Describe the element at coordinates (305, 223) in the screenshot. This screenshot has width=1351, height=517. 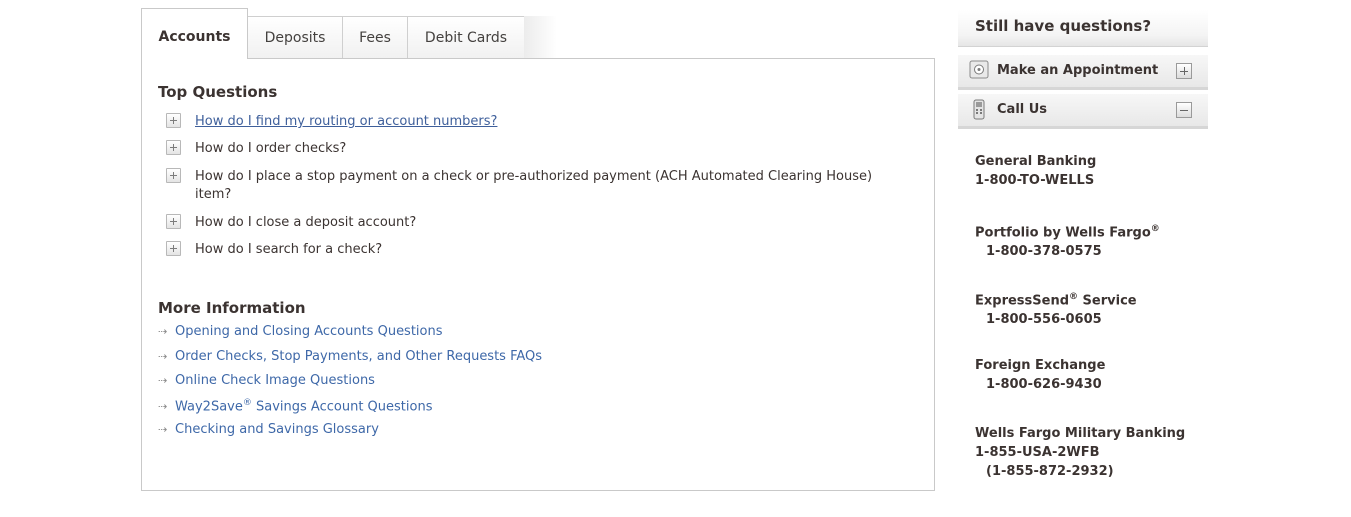
I see `question-text: How do I close a deposit account?` at that location.